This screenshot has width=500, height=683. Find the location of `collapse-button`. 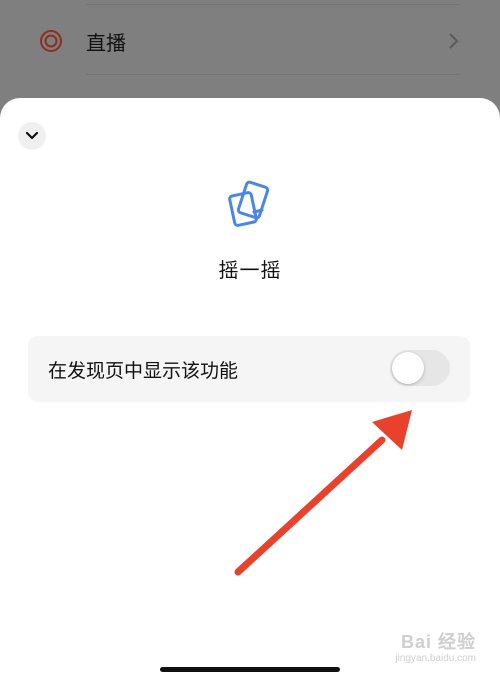

collapse-button is located at coordinates (32, 136).